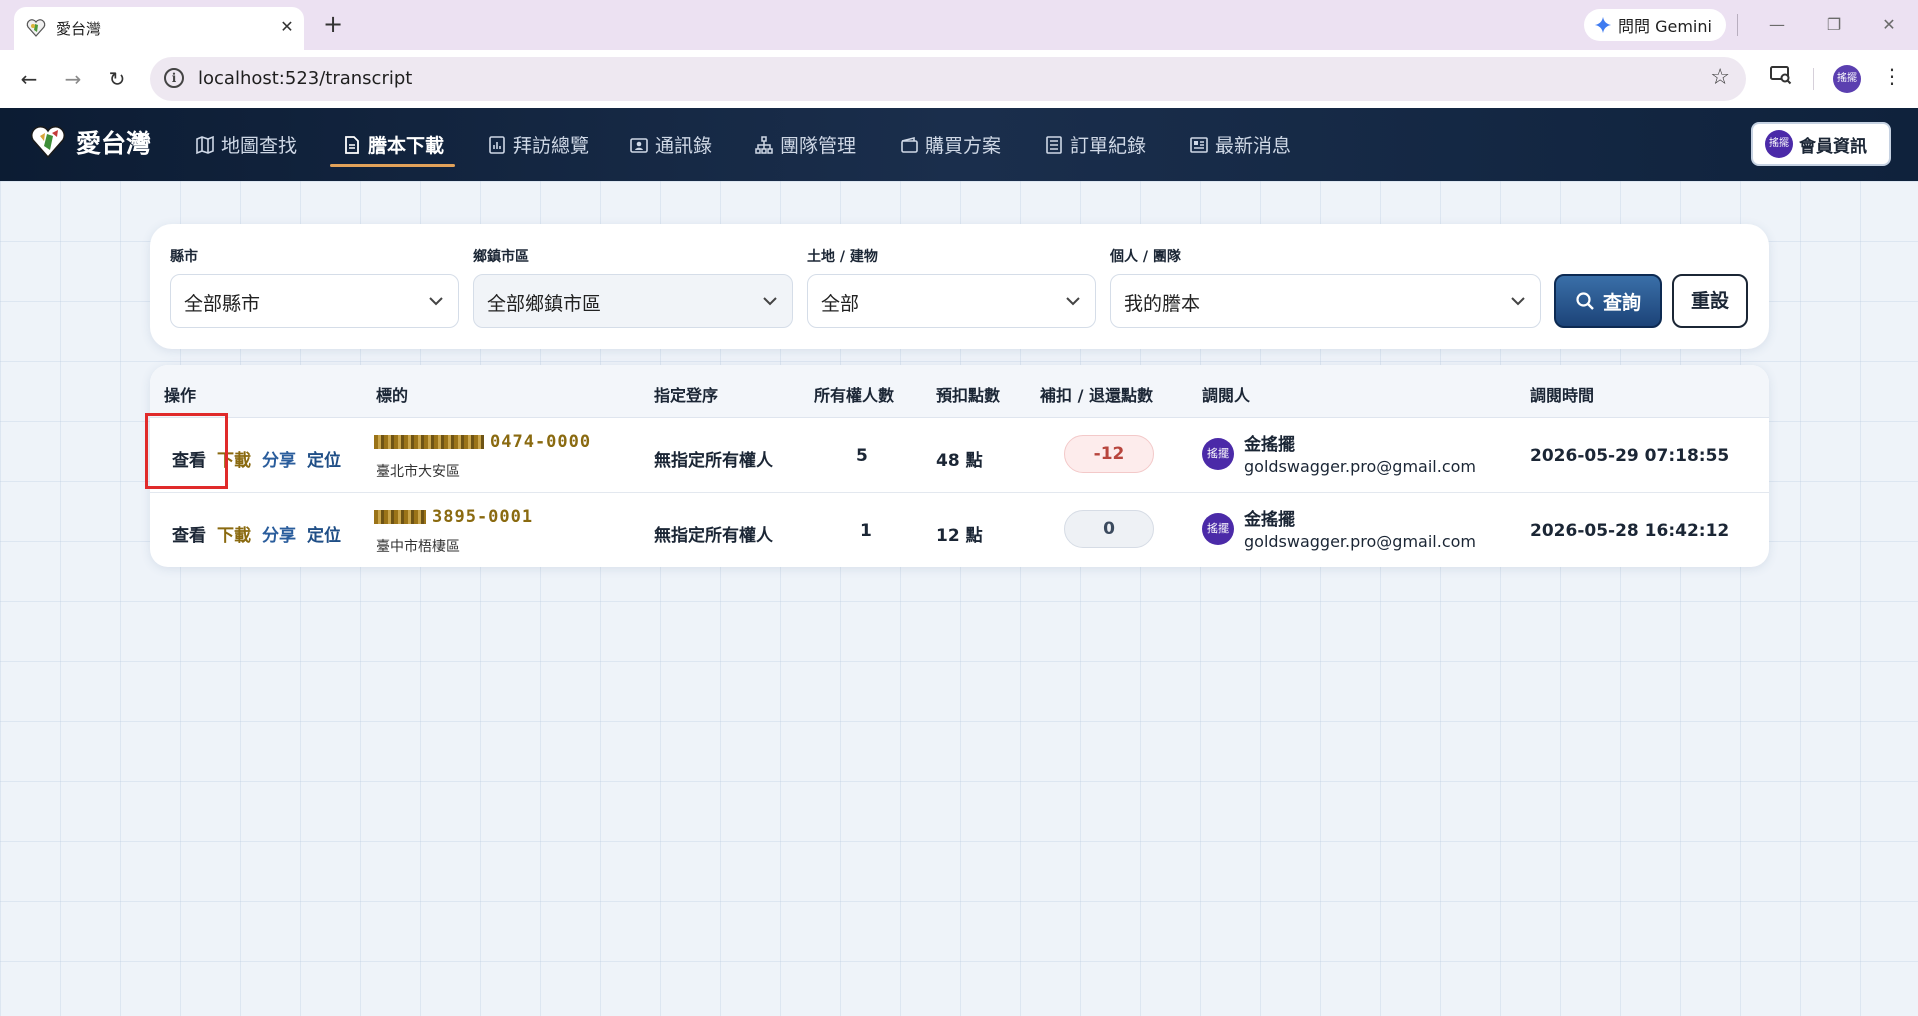 This screenshot has height=1016, width=1918. I want to click on address-bar: i localhost:523/transcript ☆, so click(948, 79).